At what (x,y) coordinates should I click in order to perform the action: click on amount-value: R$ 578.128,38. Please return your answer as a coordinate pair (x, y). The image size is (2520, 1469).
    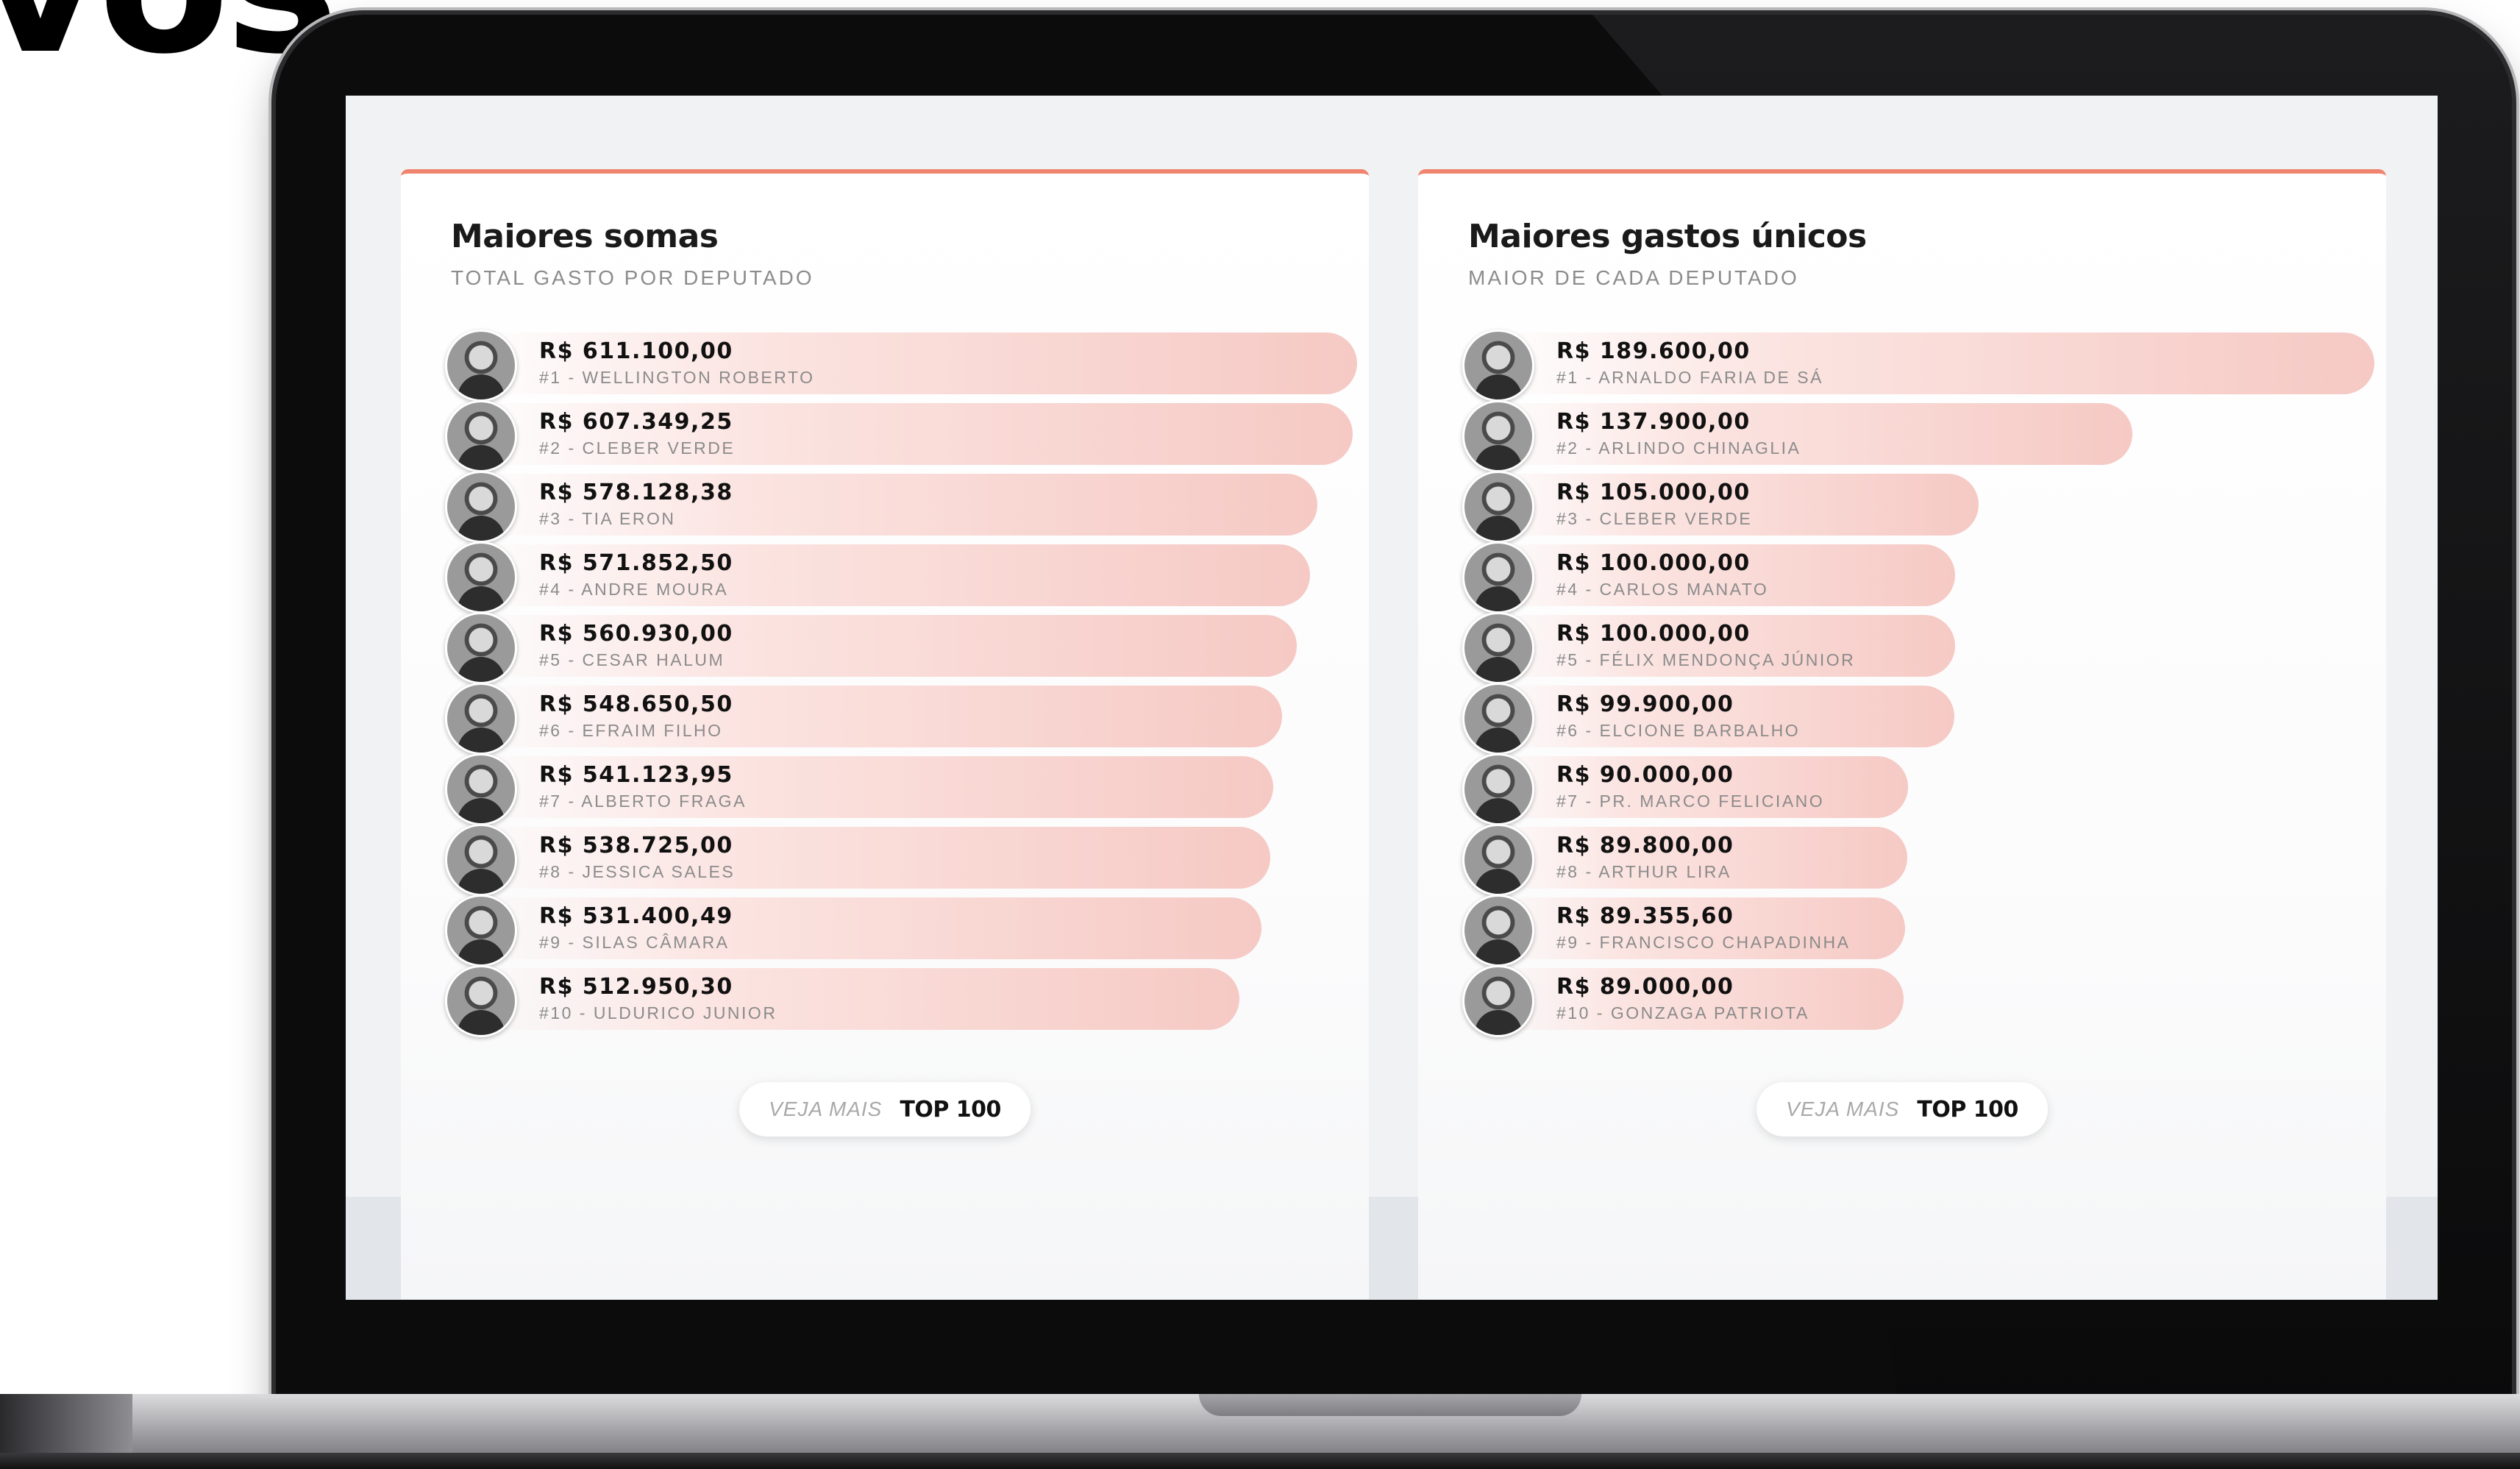
    Looking at the image, I should click on (636, 493).